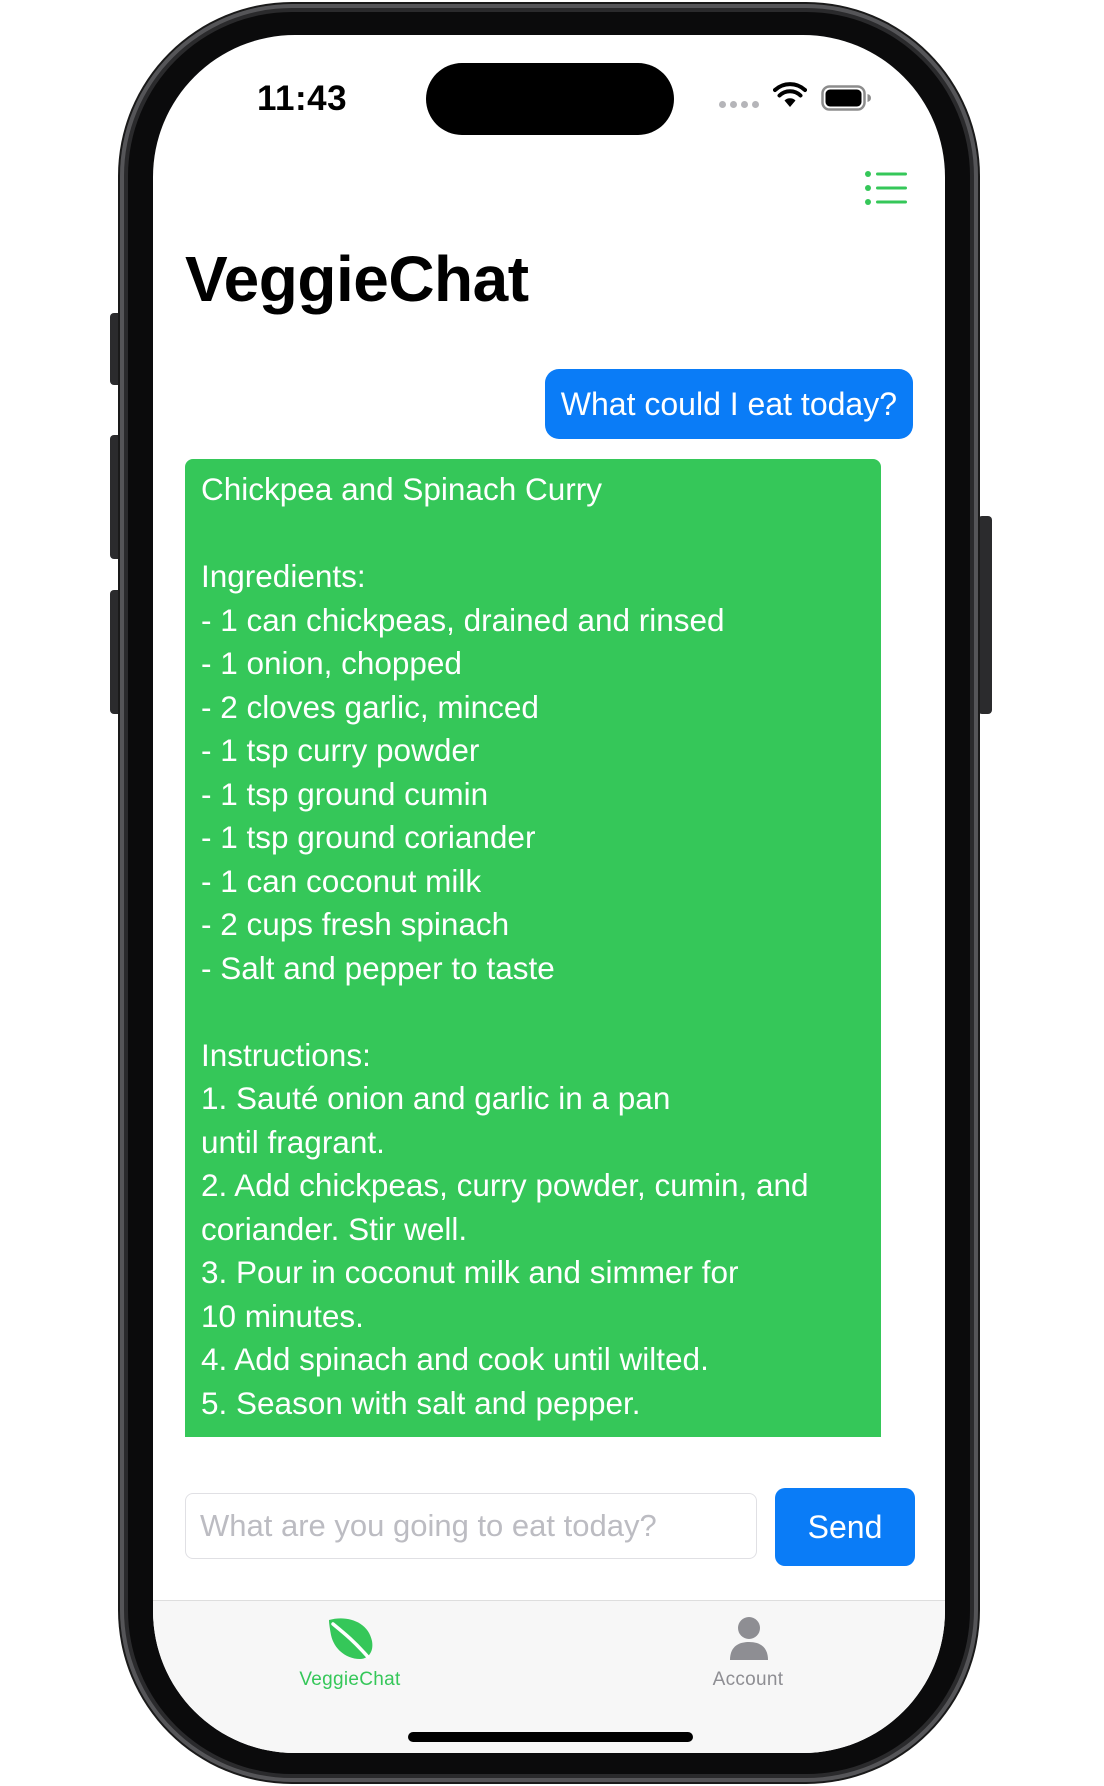 The height and width of the screenshot is (1786, 1104). What do you see at coordinates (378, 967) in the screenshot?
I see `bot-message-line: - Salt and pepper to taste` at bounding box center [378, 967].